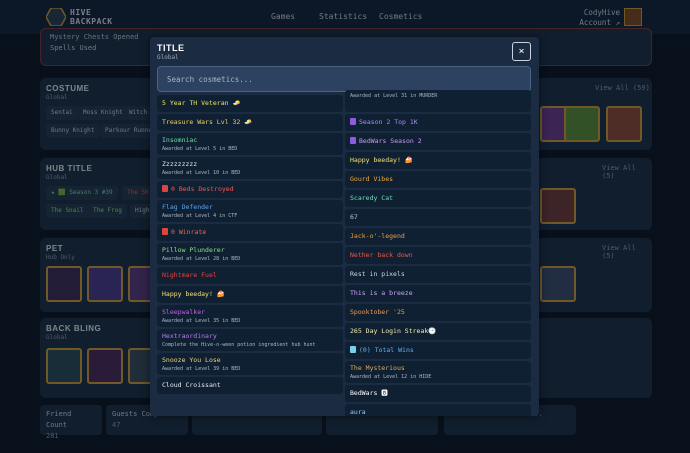  I want to click on title-option-name: Spooktober '25, so click(438, 312).